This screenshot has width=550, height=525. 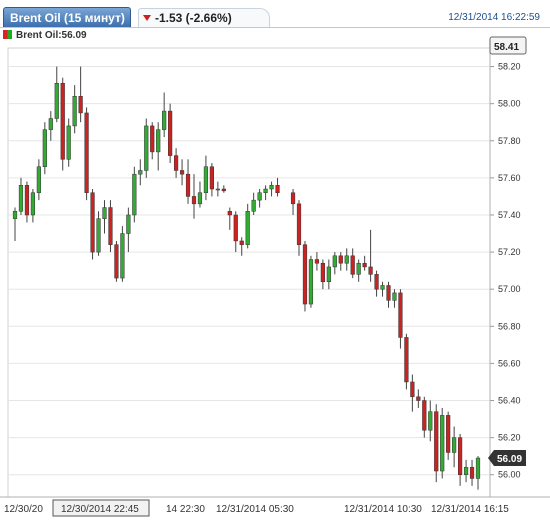 I want to click on x-tick-label: 12/31/2014 10:30, so click(x=383, y=509).